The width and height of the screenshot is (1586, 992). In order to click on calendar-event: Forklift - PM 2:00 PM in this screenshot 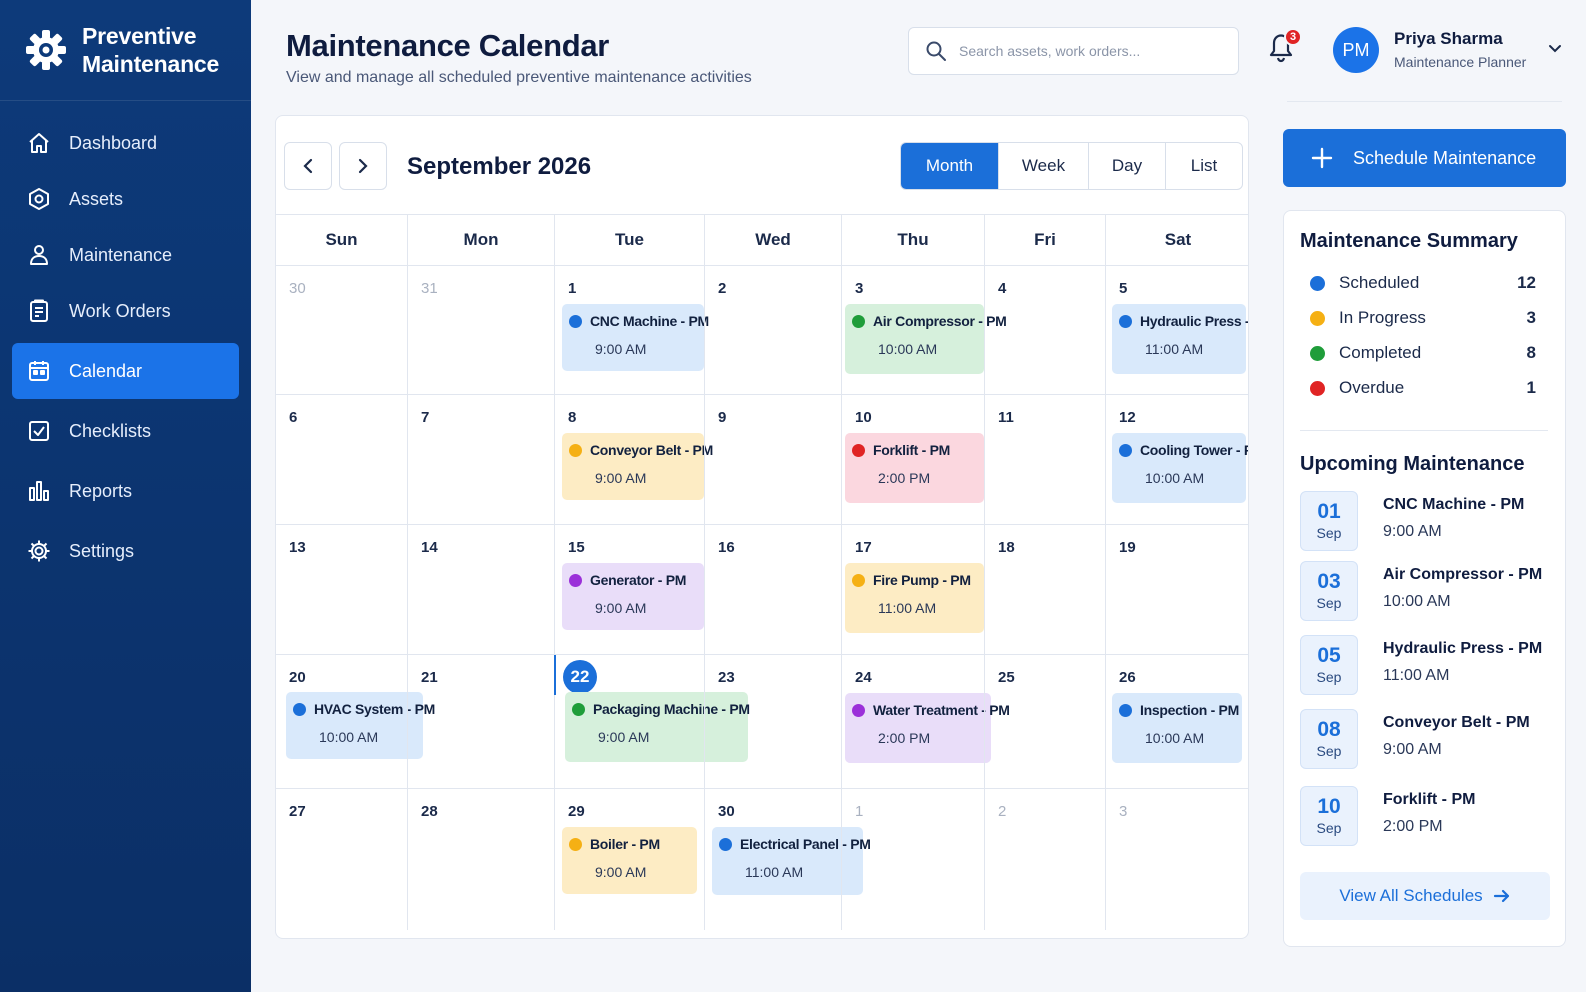, I will do `click(914, 468)`.